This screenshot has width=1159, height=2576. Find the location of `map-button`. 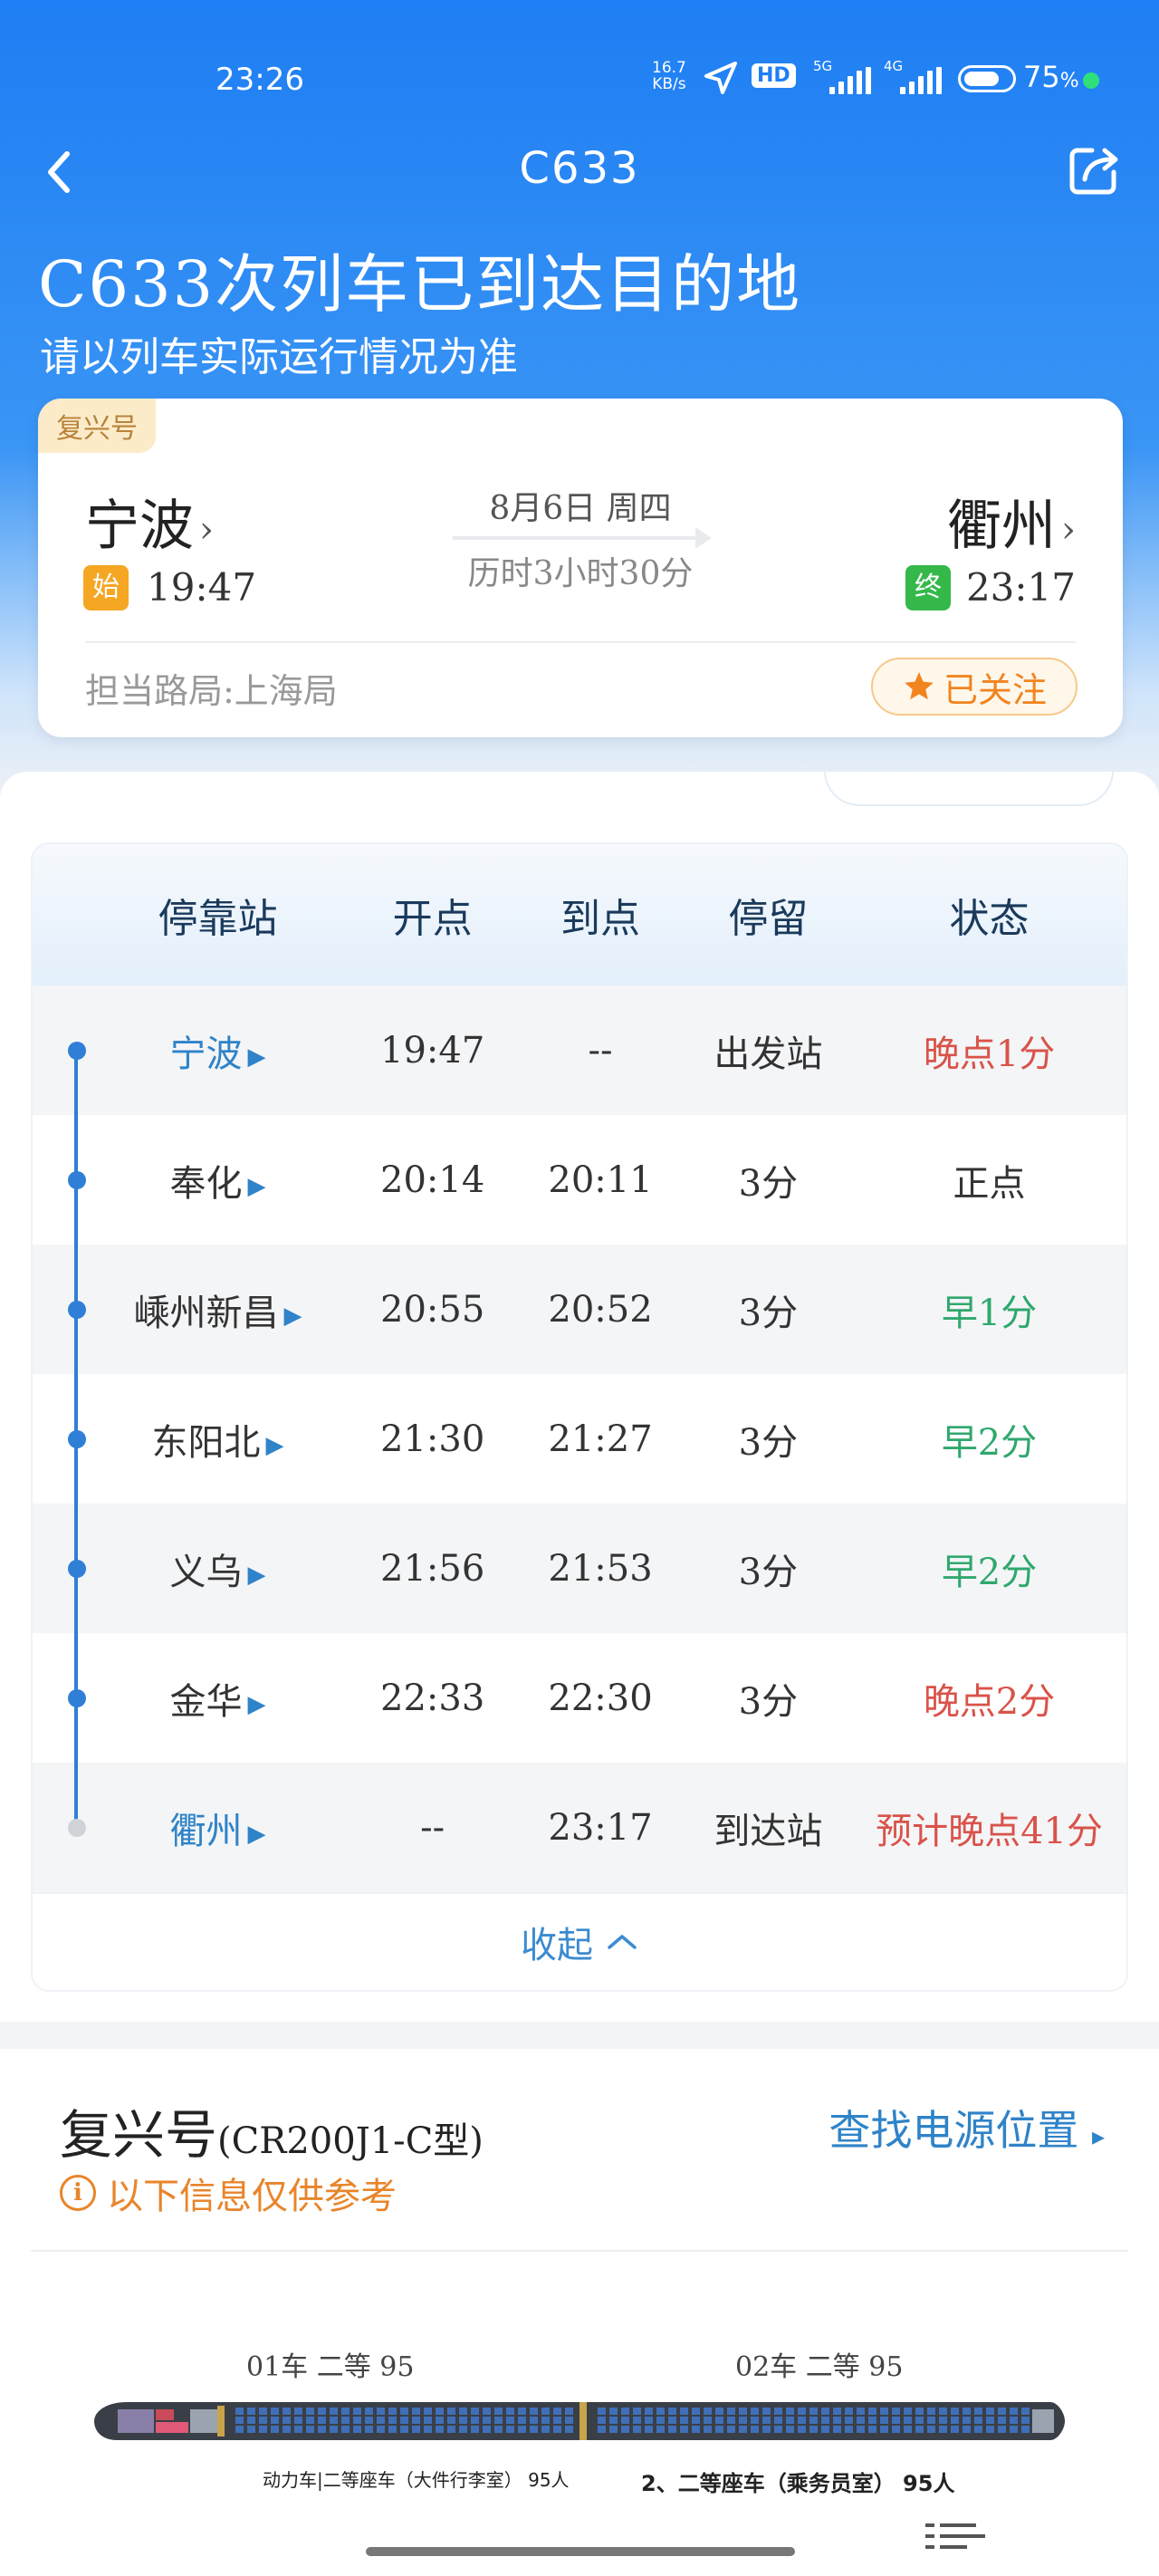

map-button is located at coordinates (969, 789).